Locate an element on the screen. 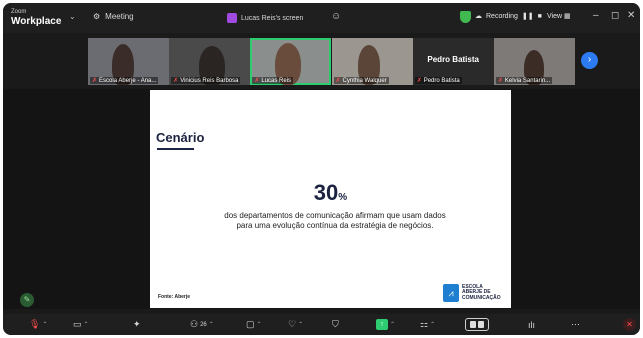 The width and height of the screenshot is (643, 338). leave-icon: ✕ is located at coordinates (629, 324).